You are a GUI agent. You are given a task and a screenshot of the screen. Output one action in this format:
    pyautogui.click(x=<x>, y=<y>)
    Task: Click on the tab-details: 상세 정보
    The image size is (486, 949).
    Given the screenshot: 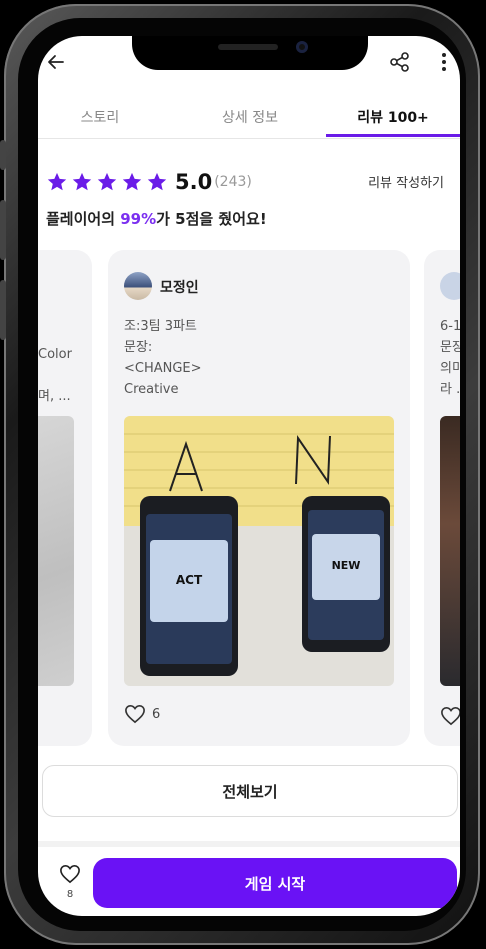 What is the action you would take?
    pyautogui.click(x=250, y=117)
    